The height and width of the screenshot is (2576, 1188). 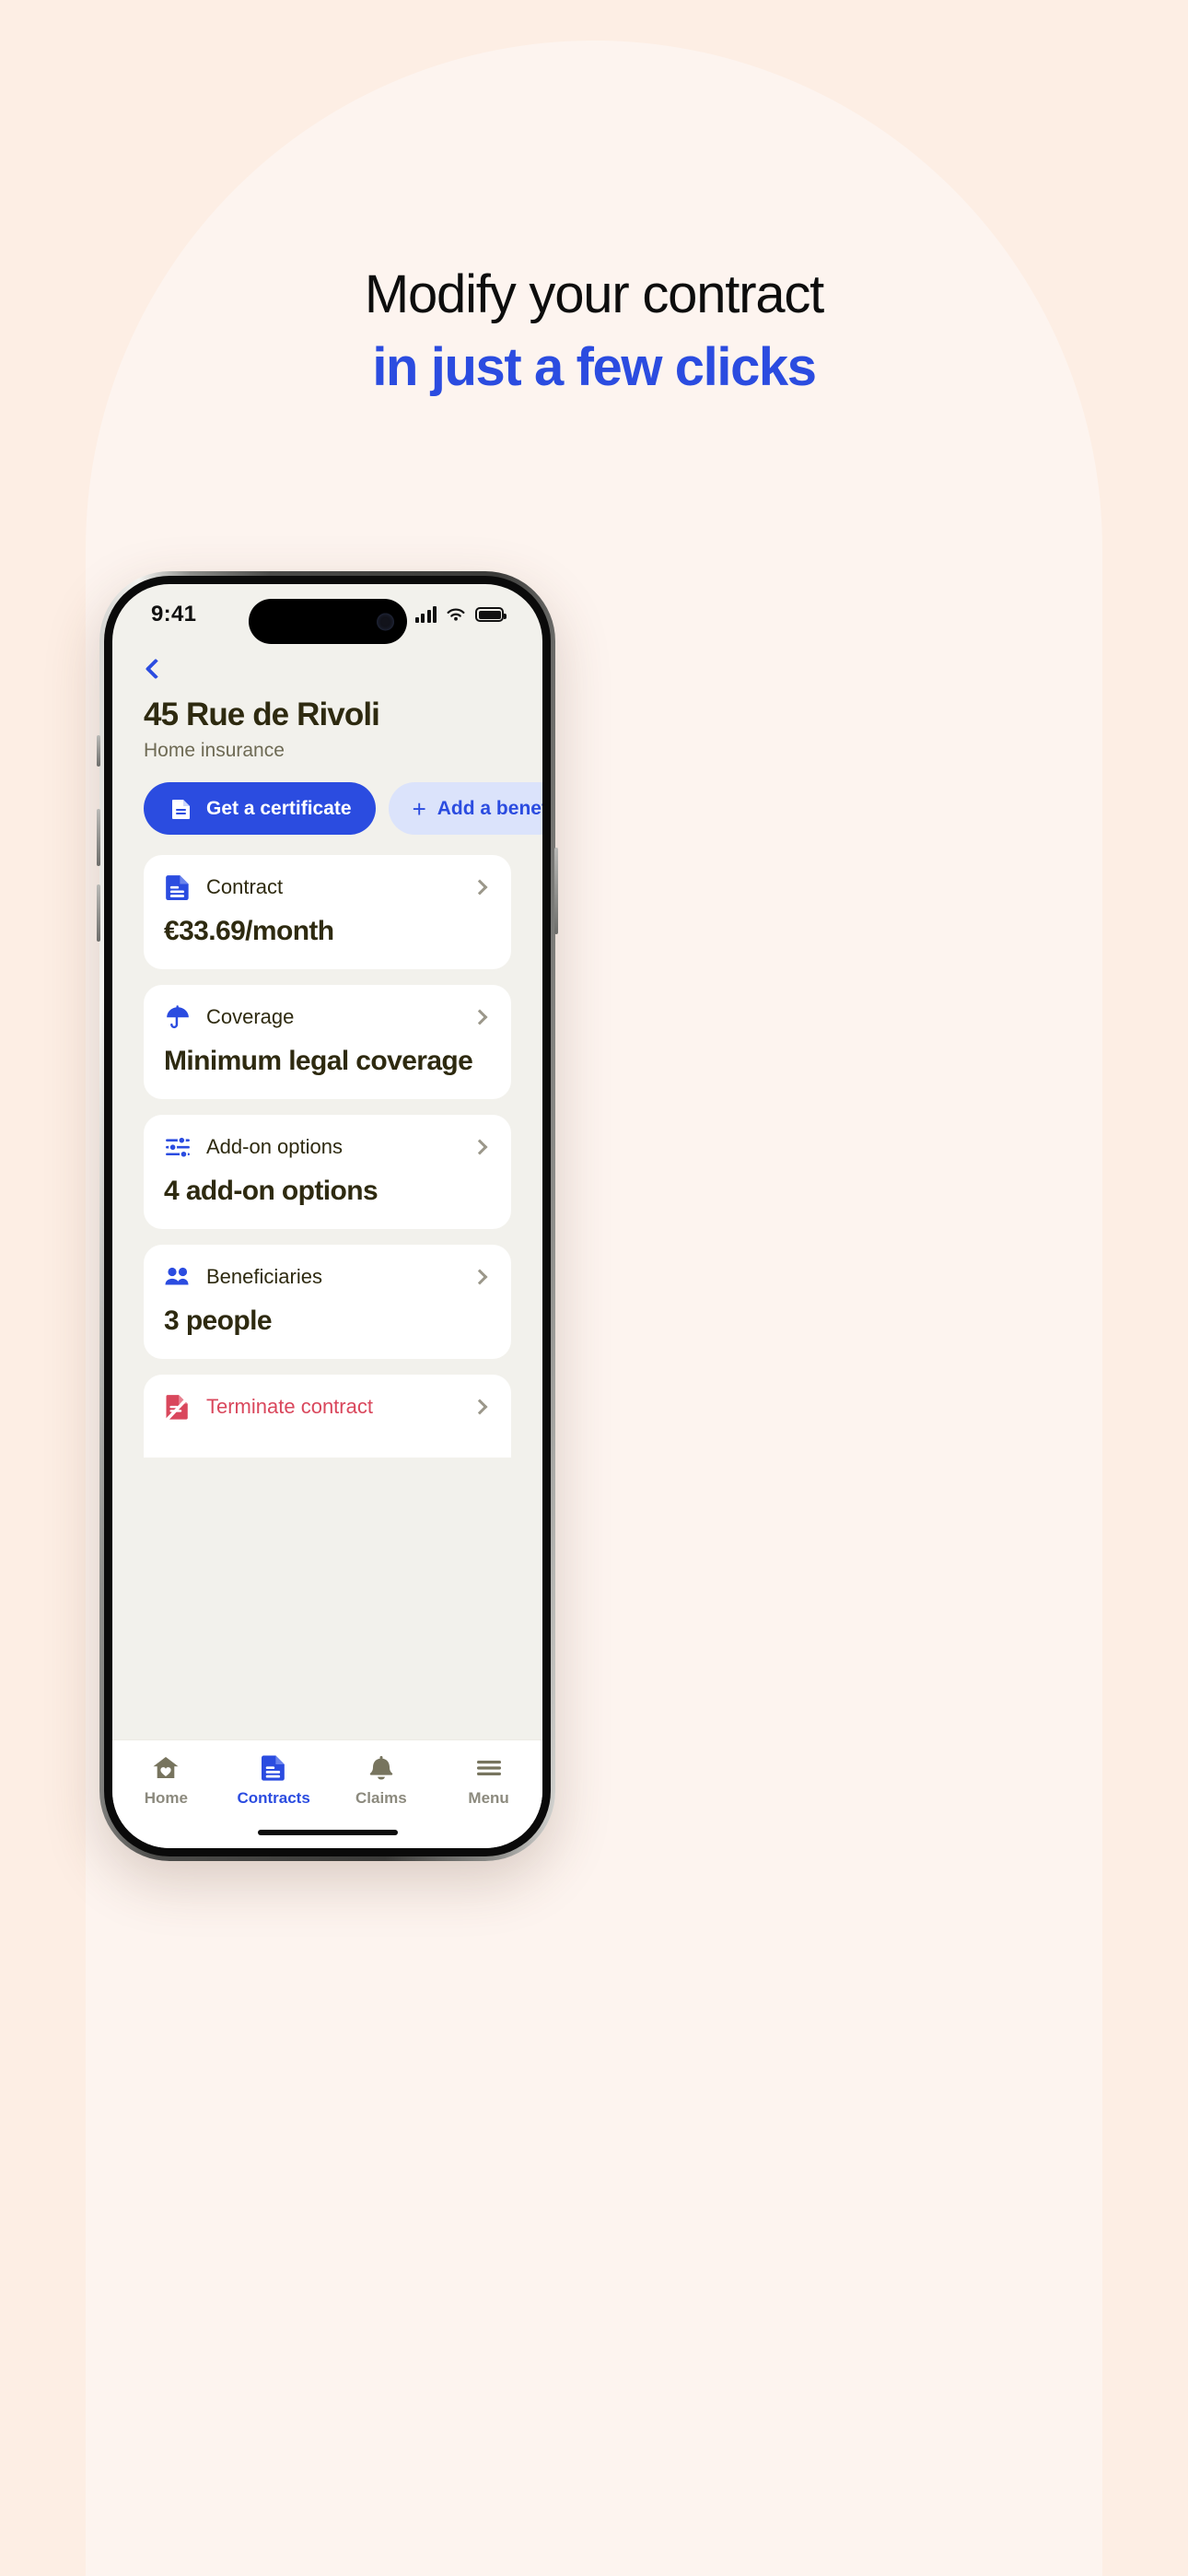 What do you see at coordinates (178, 1147) in the screenshot?
I see `sliders-icon` at bounding box center [178, 1147].